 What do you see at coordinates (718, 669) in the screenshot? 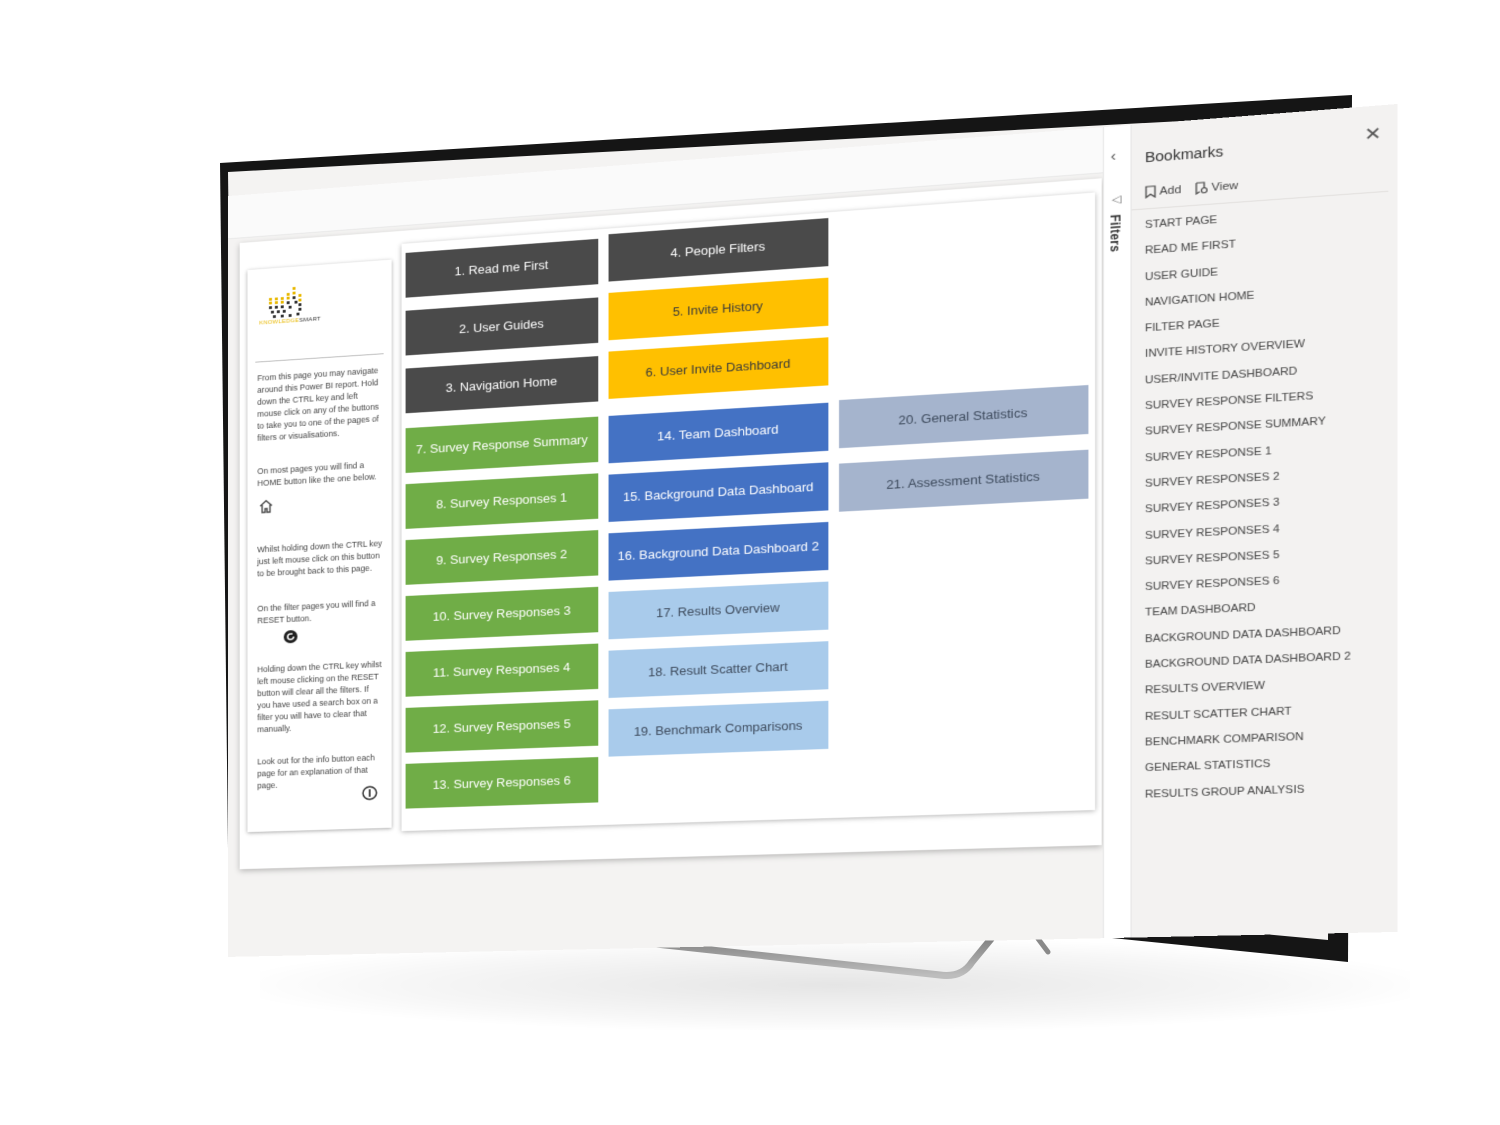
I see `nav-button: 18. Result Scatter Chart` at bounding box center [718, 669].